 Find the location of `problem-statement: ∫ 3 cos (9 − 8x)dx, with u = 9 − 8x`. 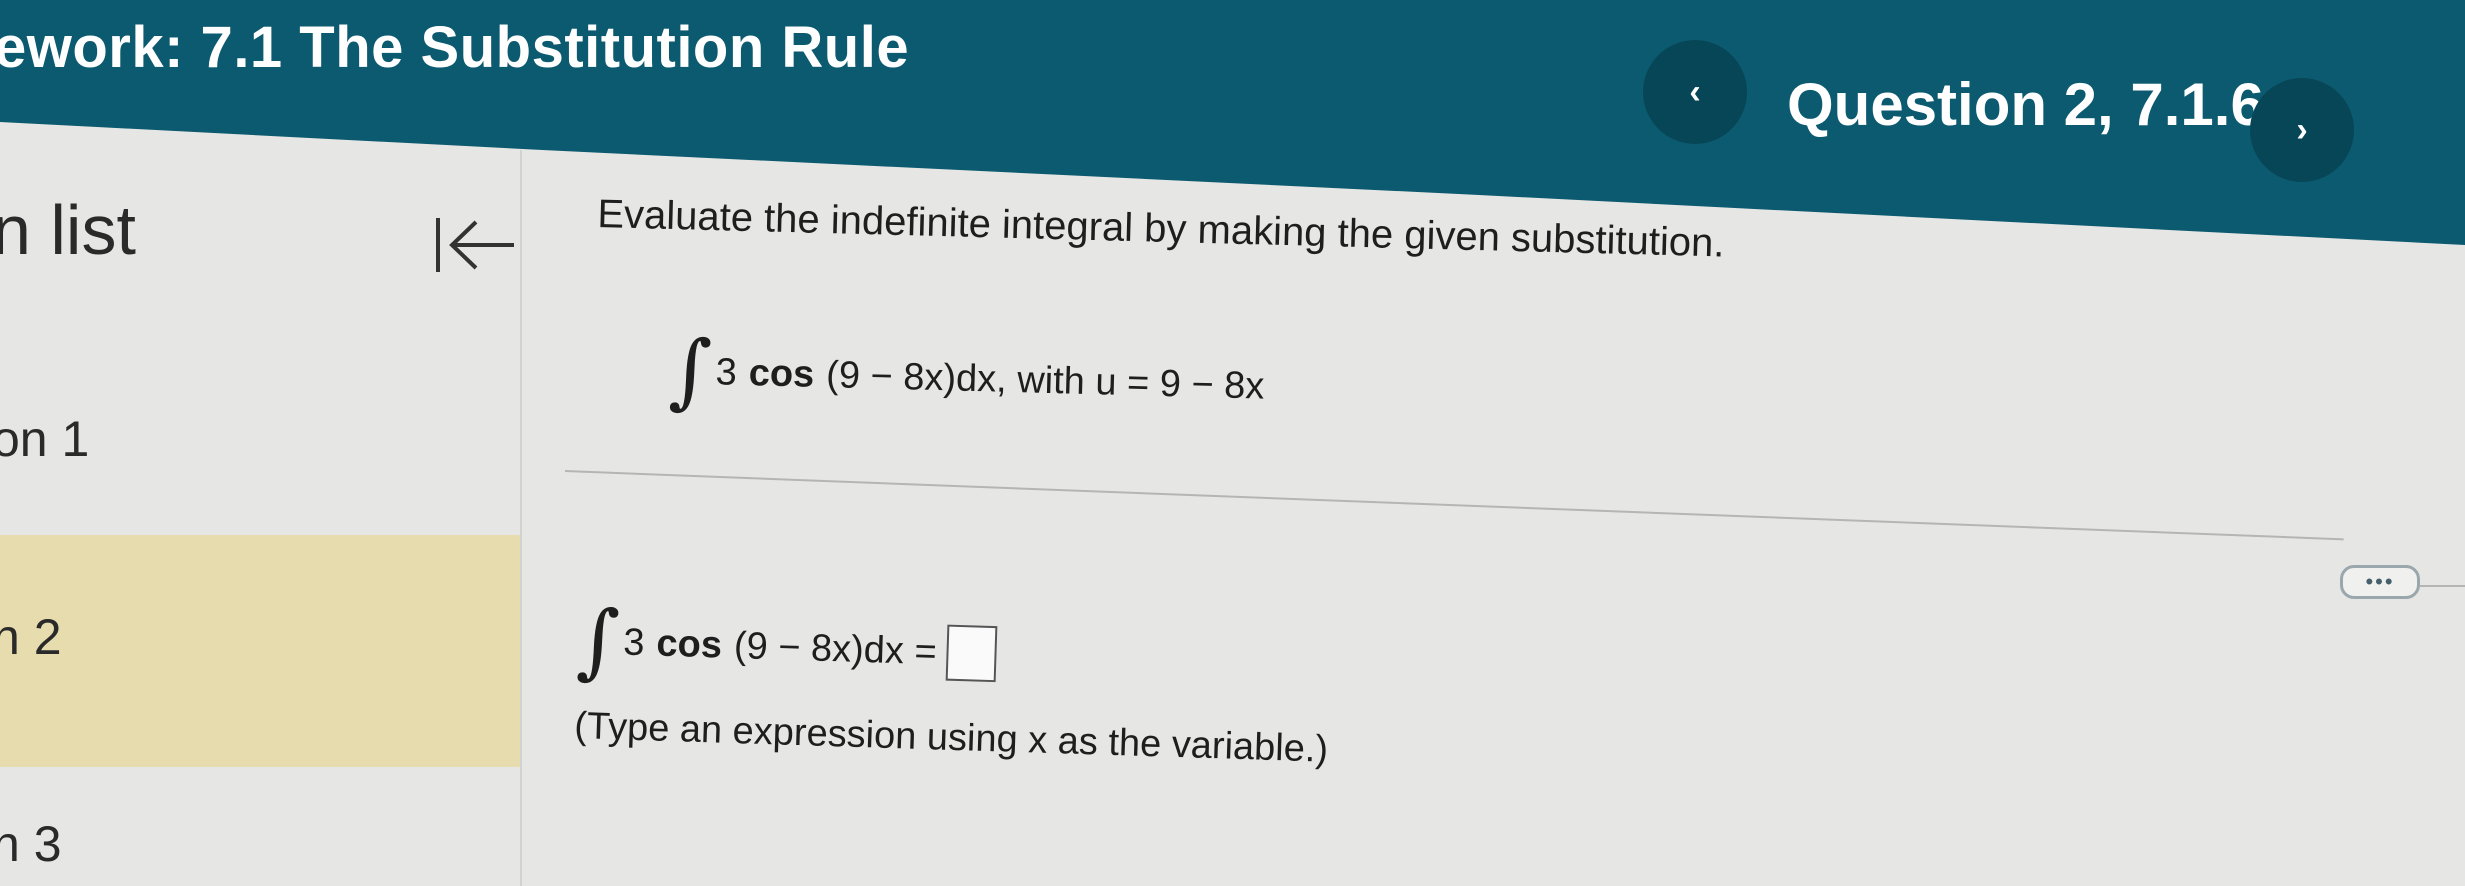

problem-statement: ∫ 3 cos (9 − 8x)dx, with u = 9 − 8x is located at coordinates (966, 375).